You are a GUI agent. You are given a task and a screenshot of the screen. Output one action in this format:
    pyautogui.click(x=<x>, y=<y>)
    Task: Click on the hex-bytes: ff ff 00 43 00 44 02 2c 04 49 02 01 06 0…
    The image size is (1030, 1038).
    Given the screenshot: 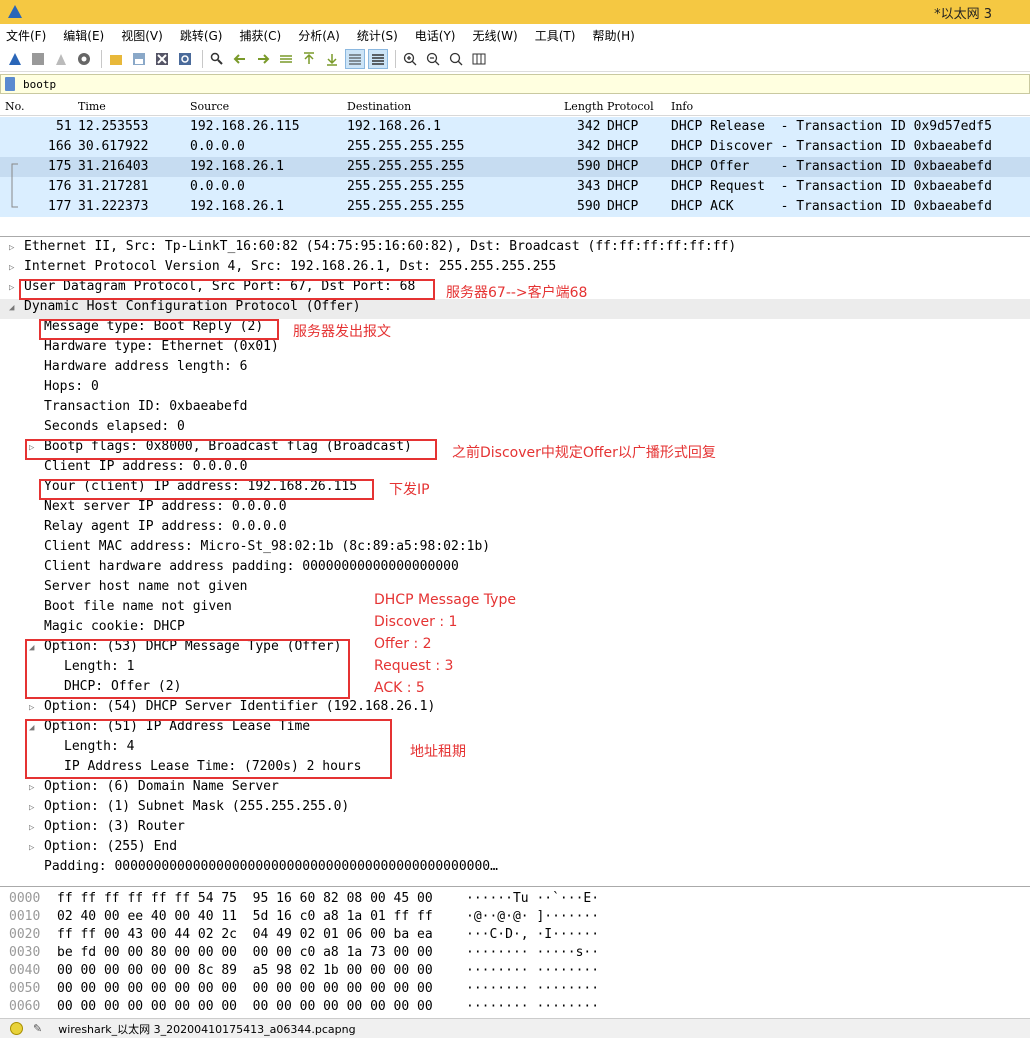 What is the action you would take?
    pyautogui.click(x=245, y=936)
    